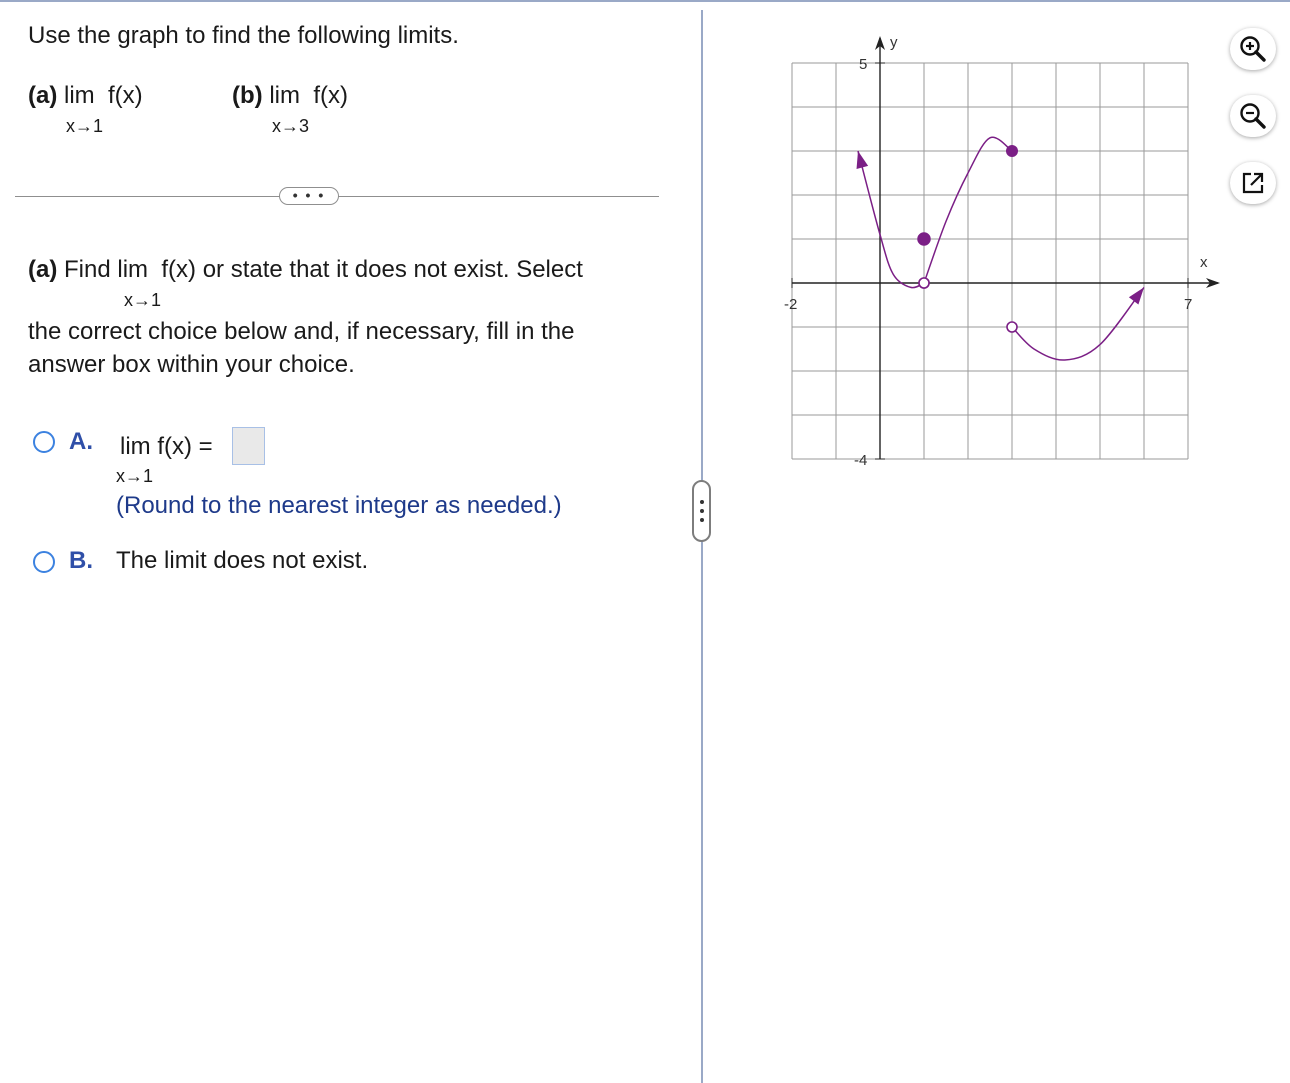 This screenshot has height=1083, width=1290. What do you see at coordinates (894, 42) in the screenshot?
I see `y-axis-label: y` at bounding box center [894, 42].